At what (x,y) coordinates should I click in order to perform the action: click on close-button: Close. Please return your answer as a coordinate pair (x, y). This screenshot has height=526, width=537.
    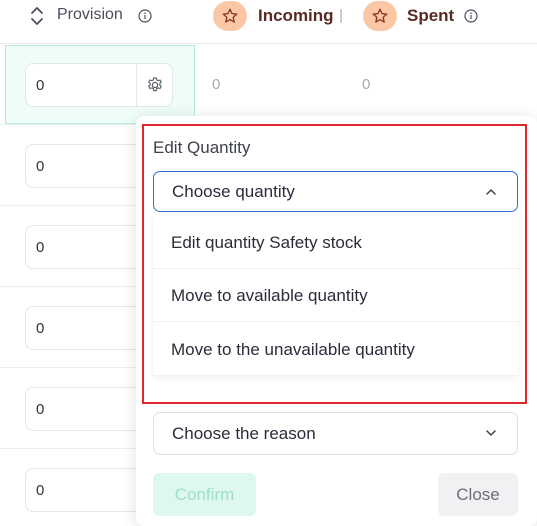
    Looking at the image, I should click on (478, 494).